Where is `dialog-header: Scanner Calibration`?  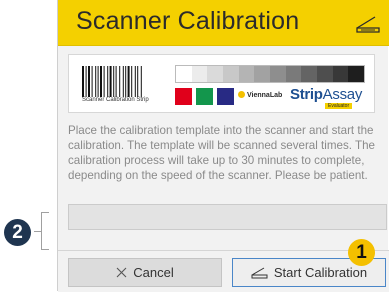
dialog-header: Scanner Calibration is located at coordinates (223, 23).